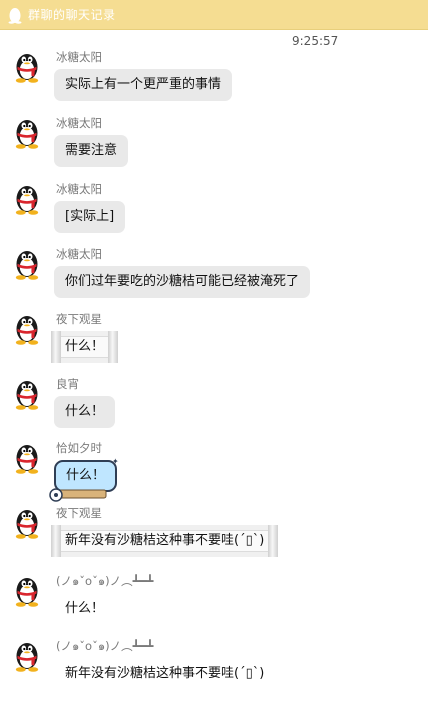 This screenshot has height=716, width=428. Describe the element at coordinates (115, 461) in the screenshot. I see `sparkle-icon: ✦` at that location.